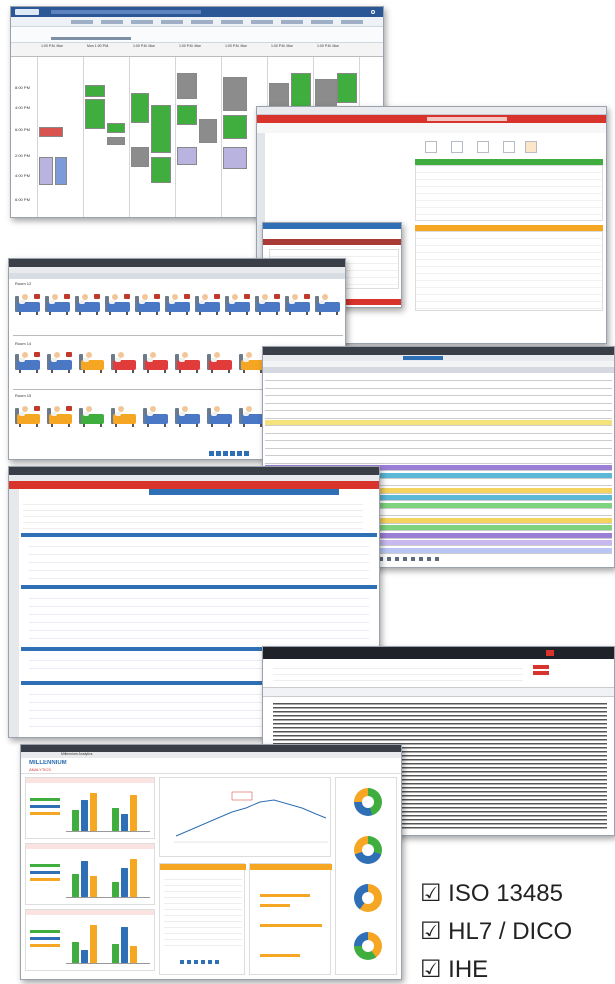 Image resolution: width=615 pixels, height=984 pixels. I want to click on editor-toolbar, so click(438, 692).